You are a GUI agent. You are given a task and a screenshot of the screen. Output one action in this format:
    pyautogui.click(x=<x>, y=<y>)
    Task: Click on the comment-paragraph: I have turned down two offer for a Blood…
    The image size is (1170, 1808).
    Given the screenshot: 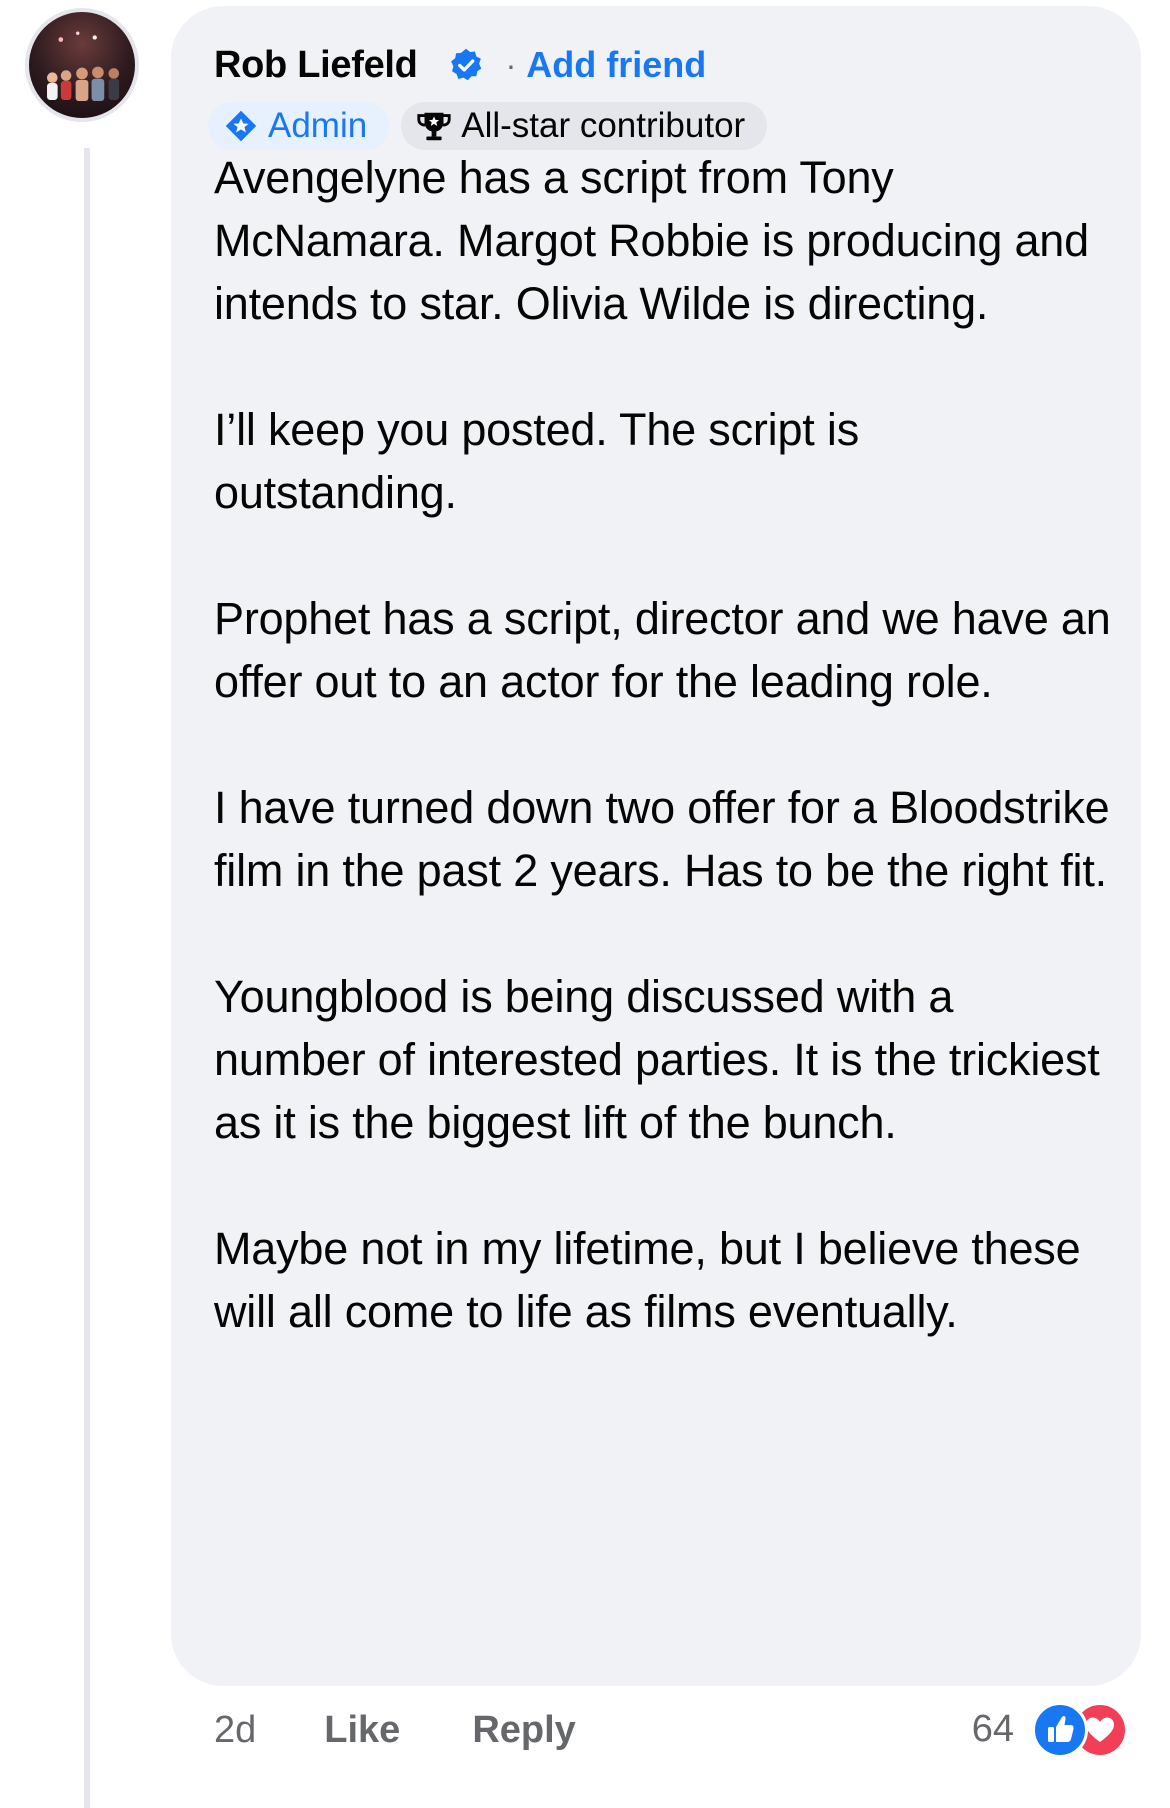 What is the action you would take?
    pyautogui.click(x=662, y=839)
    